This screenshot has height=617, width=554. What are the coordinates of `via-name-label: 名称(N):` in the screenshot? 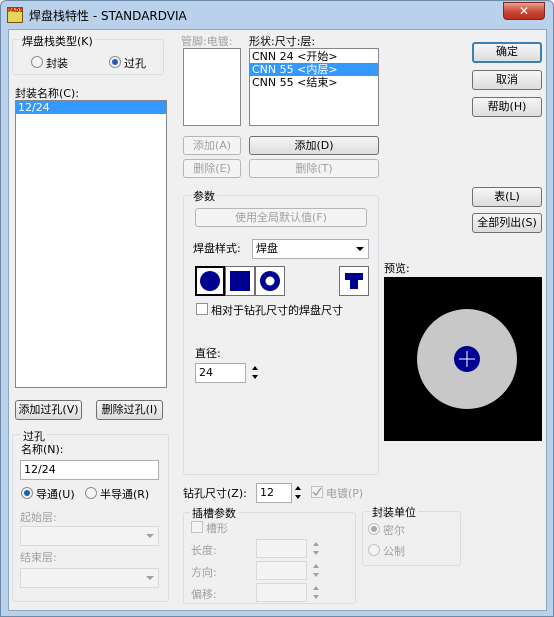 It's located at (42, 449).